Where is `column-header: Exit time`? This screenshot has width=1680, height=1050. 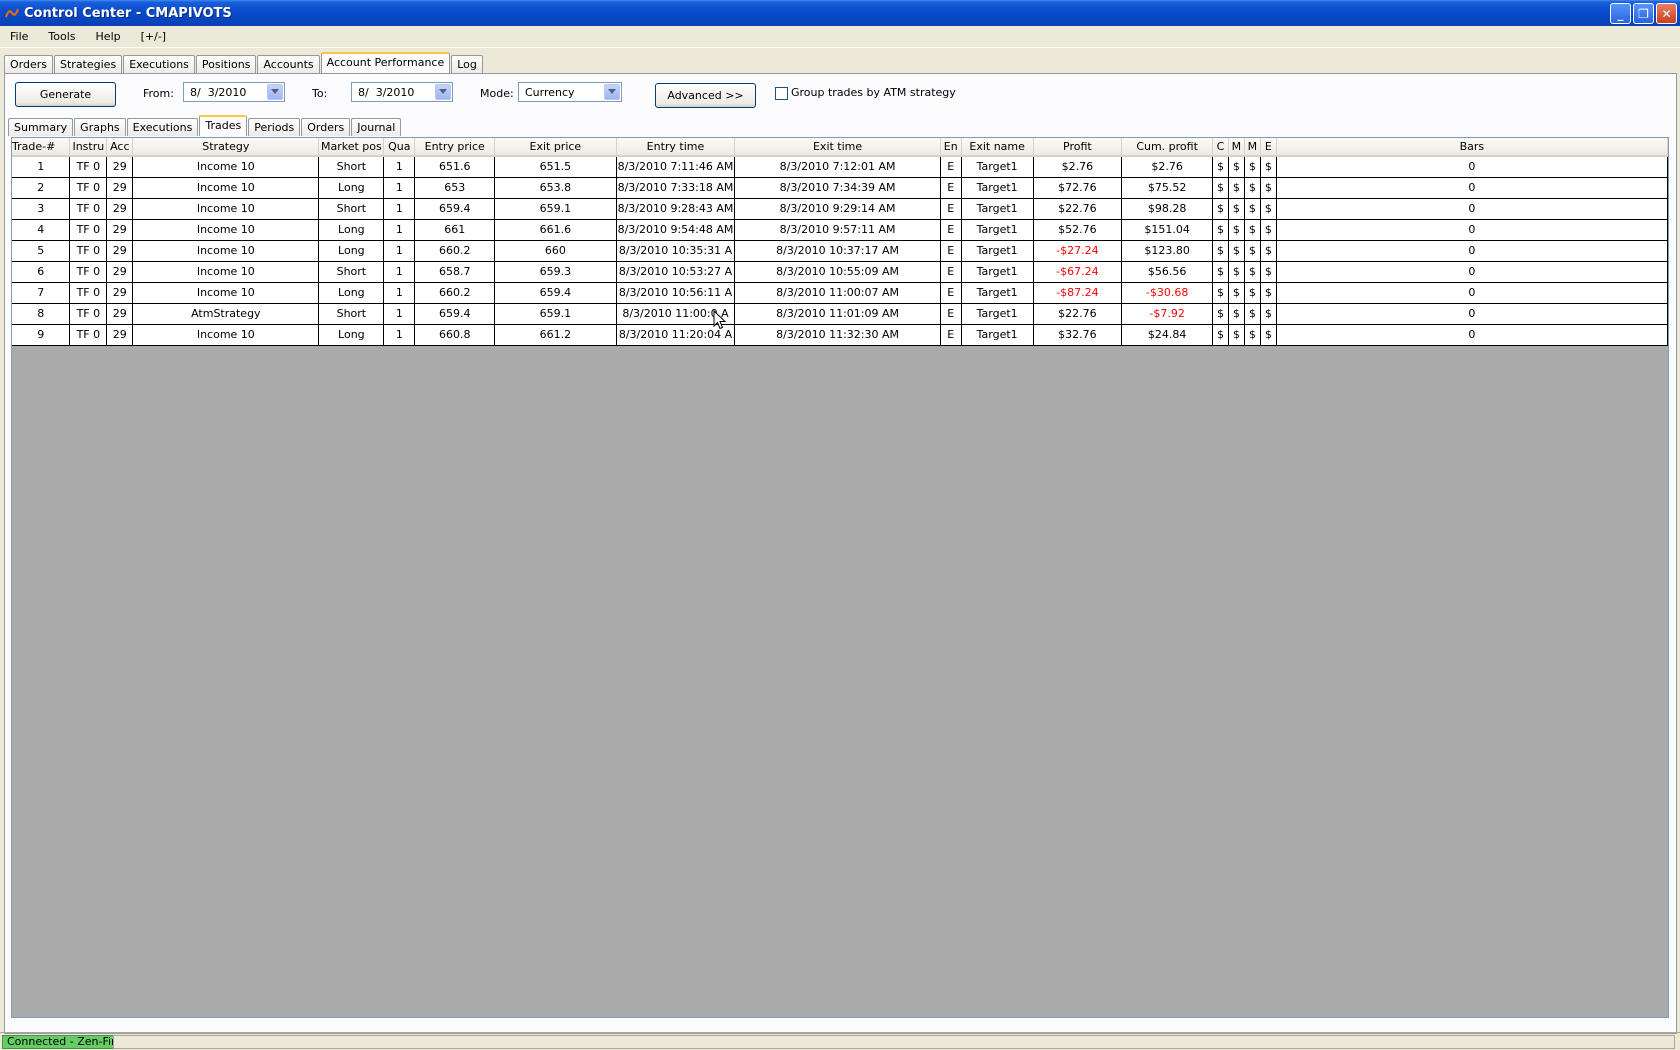 column-header: Exit time is located at coordinates (837, 147).